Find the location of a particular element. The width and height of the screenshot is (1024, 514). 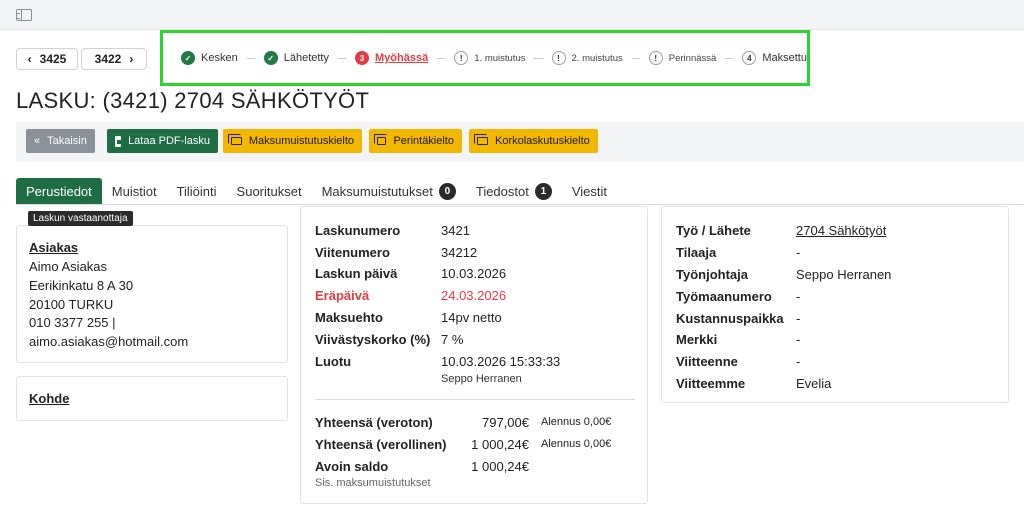

divider is located at coordinates (475, 399).